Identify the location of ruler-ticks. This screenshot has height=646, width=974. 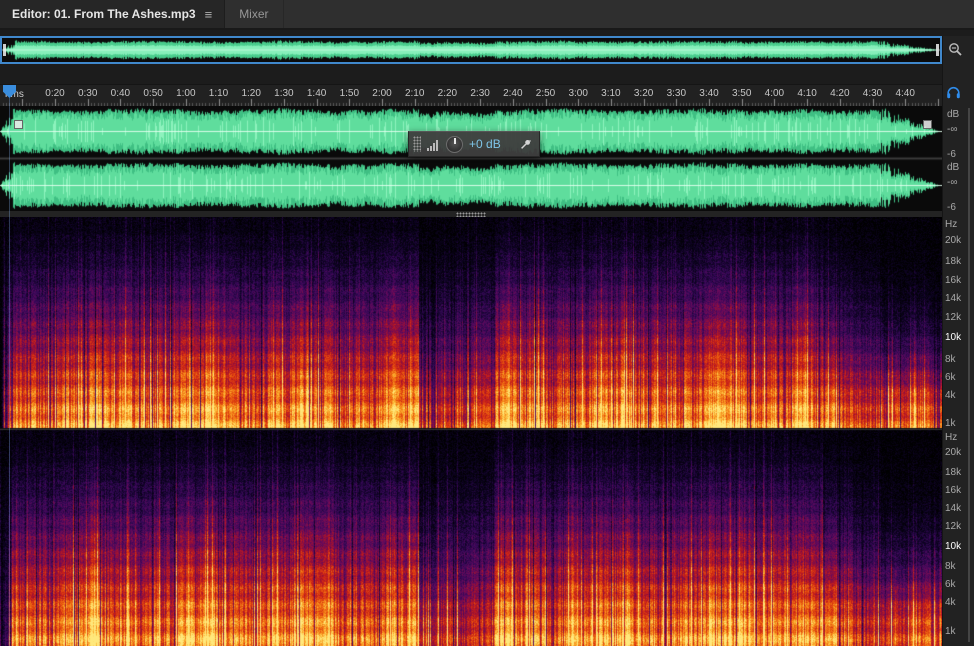
(471, 102).